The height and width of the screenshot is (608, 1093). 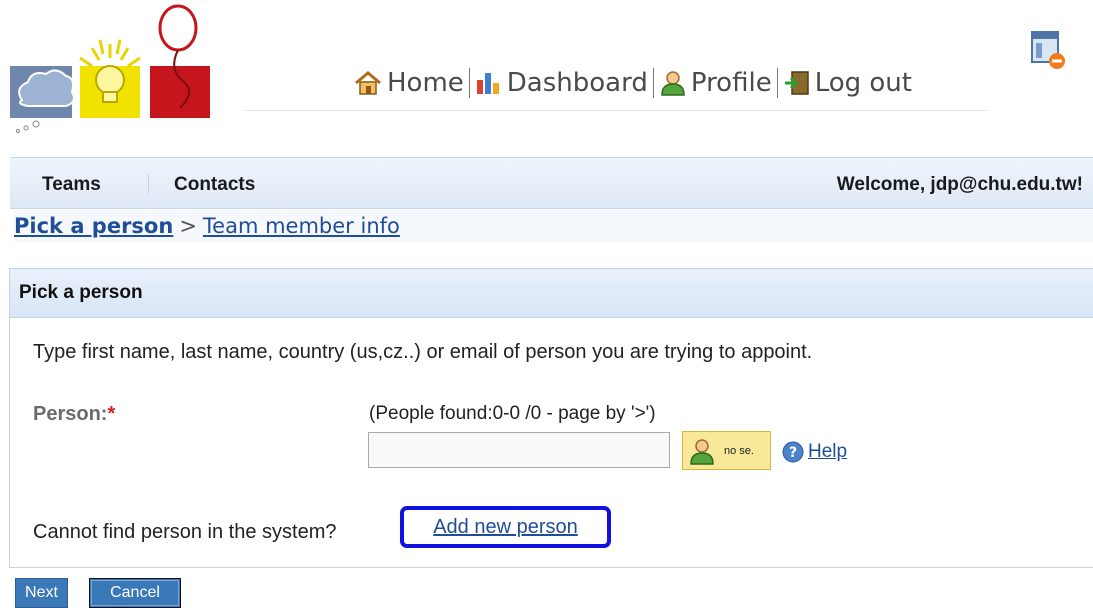 What do you see at coordinates (425, 83) in the screenshot?
I see `nav-home-label: Home` at bounding box center [425, 83].